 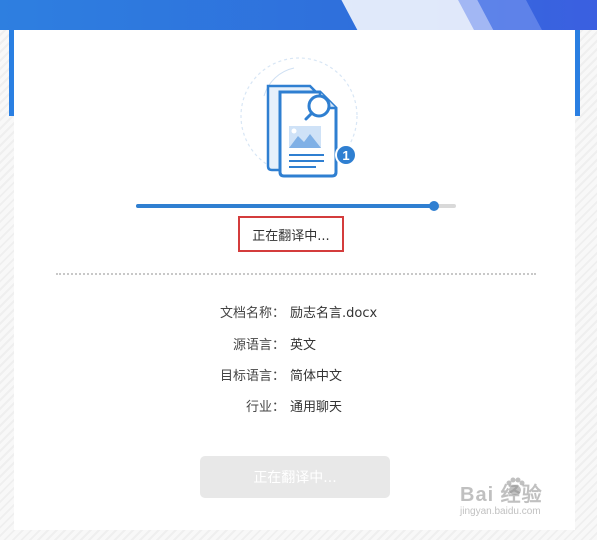 I want to click on info-row-target-language: 目标语言： 简体中文, so click(x=294, y=375).